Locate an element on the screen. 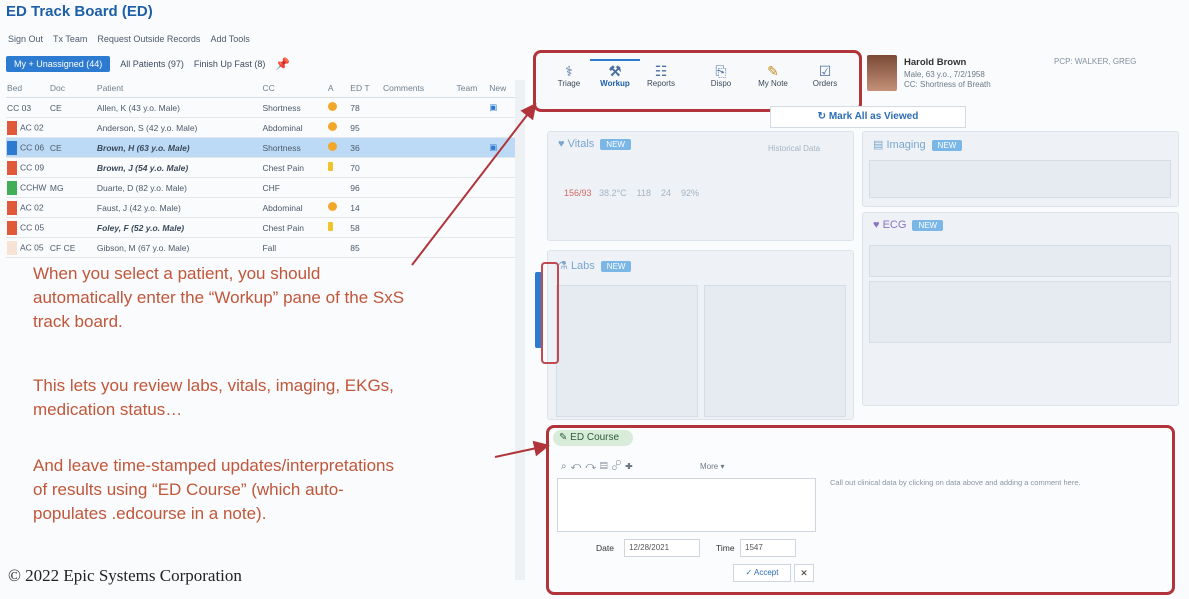 This screenshot has width=1189, height=599. col-acuity: A is located at coordinates (338, 88).